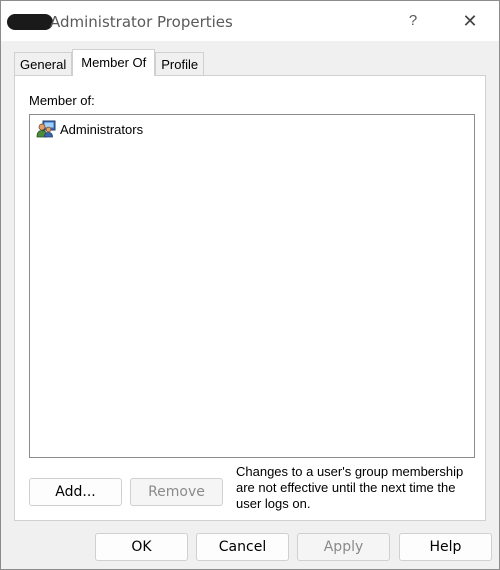 This screenshot has width=500, height=570. Describe the element at coordinates (102, 129) in the screenshot. I see `group-name: Administrators` at that location.